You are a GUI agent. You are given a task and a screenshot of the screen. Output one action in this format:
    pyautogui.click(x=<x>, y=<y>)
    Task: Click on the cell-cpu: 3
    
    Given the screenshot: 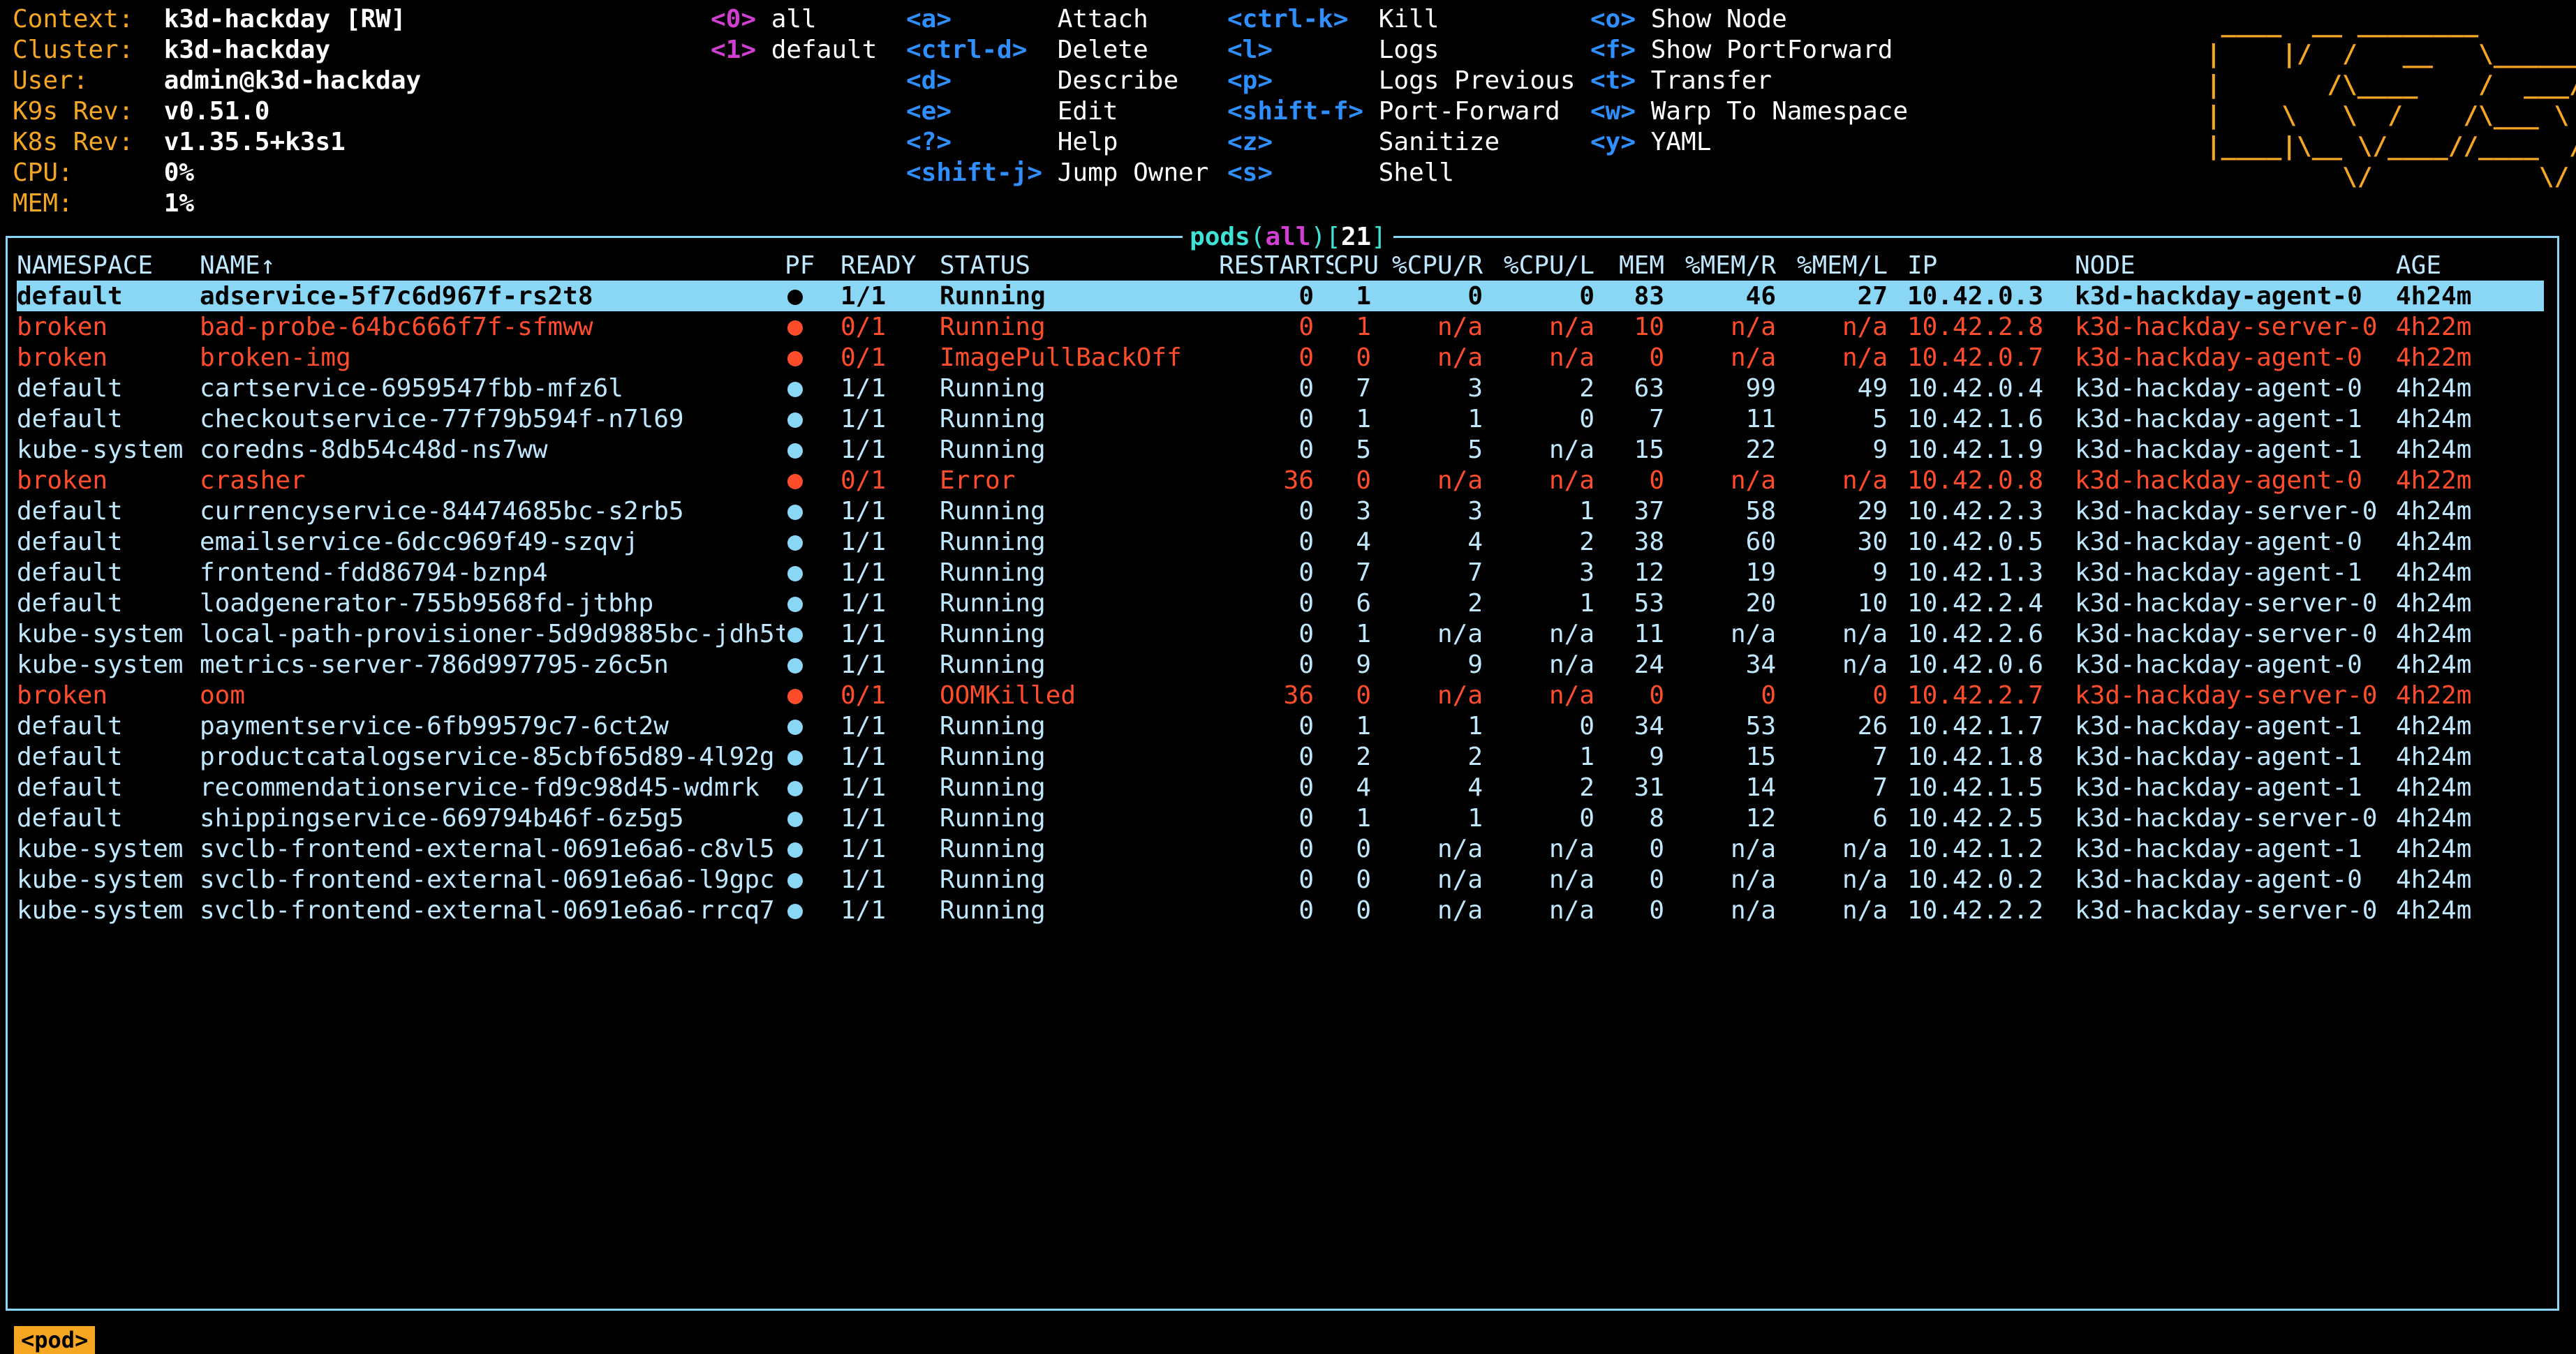 What is the action you would take?
    pyautogui.click(x=1363, y=511)
    